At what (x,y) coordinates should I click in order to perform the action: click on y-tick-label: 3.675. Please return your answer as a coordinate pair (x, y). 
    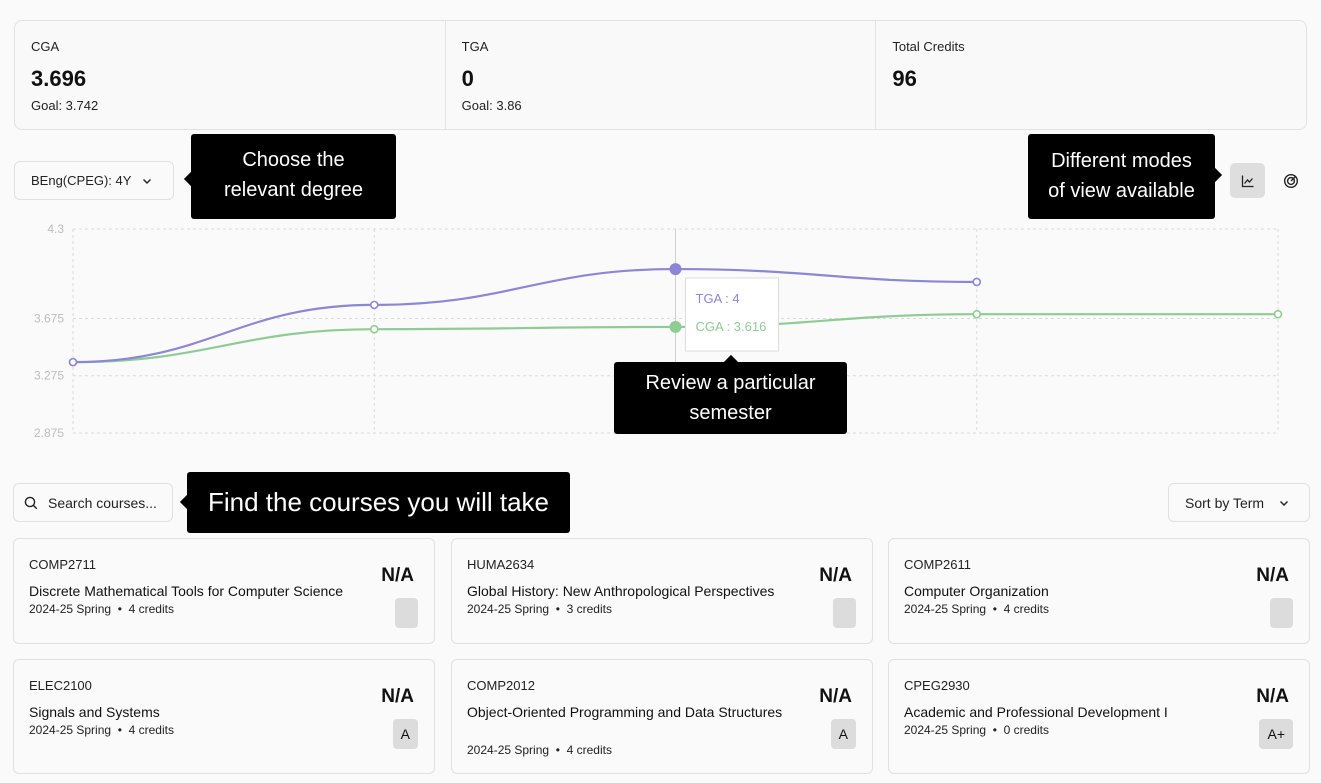
    Looking at the image, I should click on (49, 318).